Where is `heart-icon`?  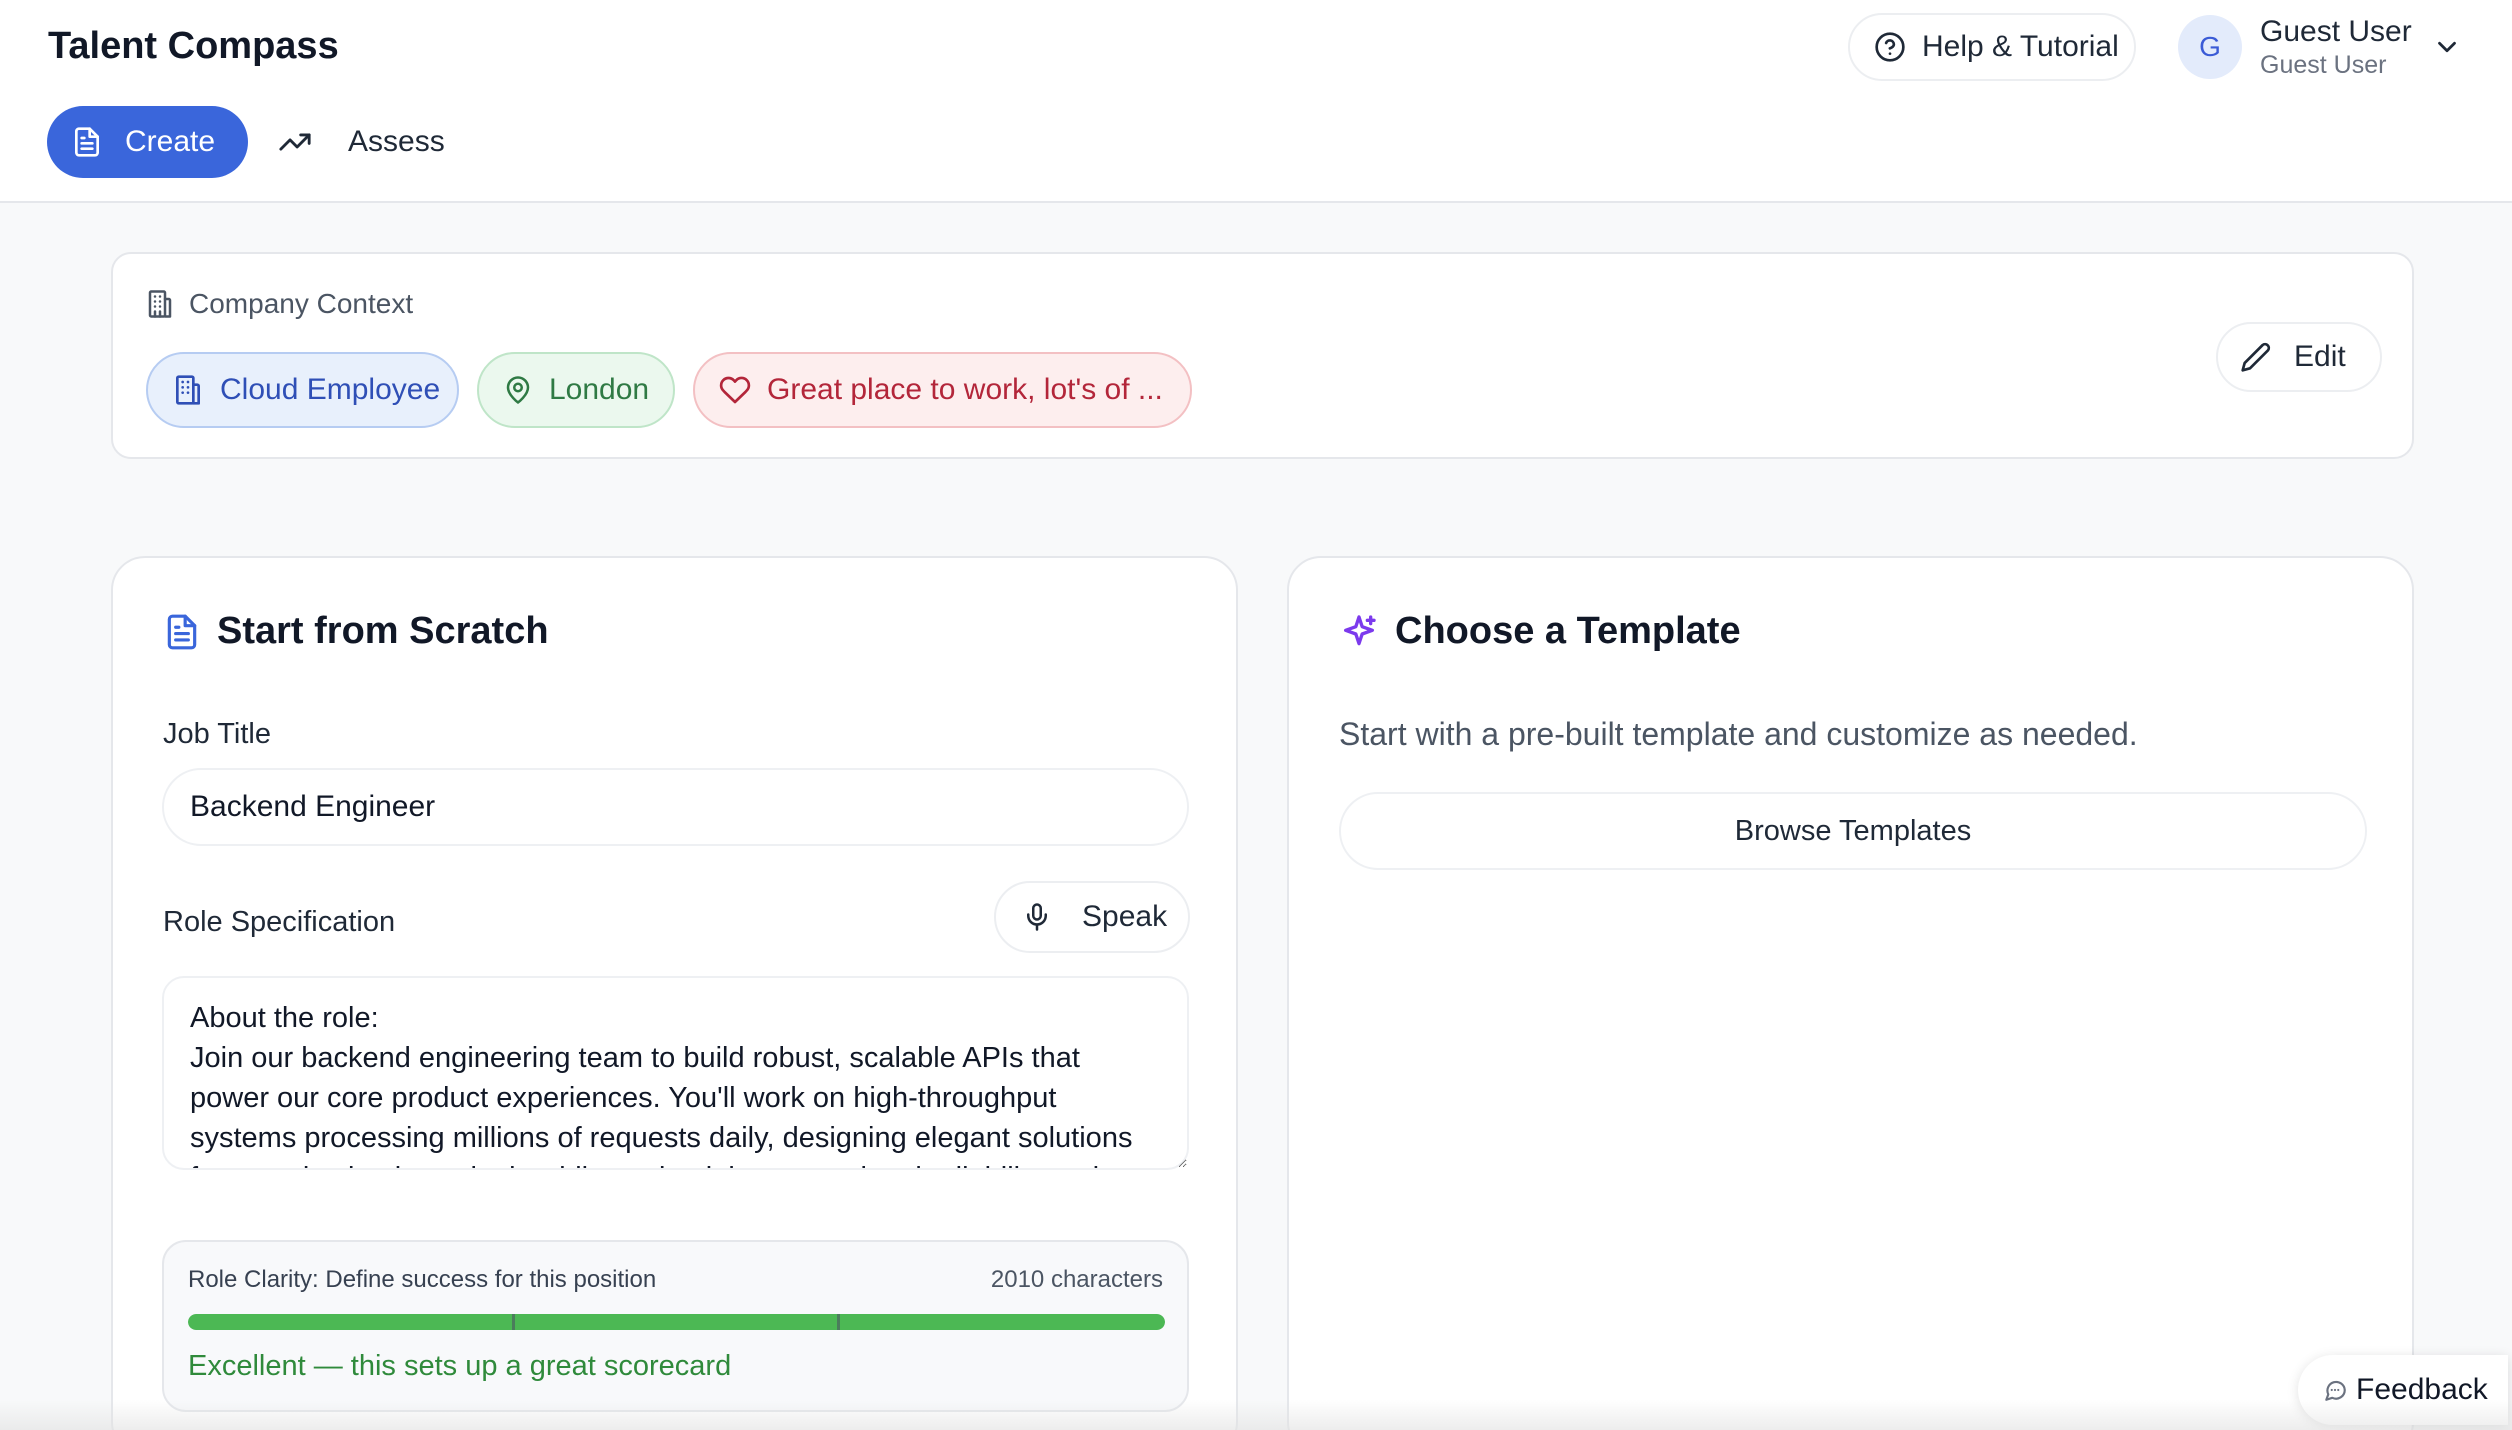 heart-icon is located at coordinates (735, 390).